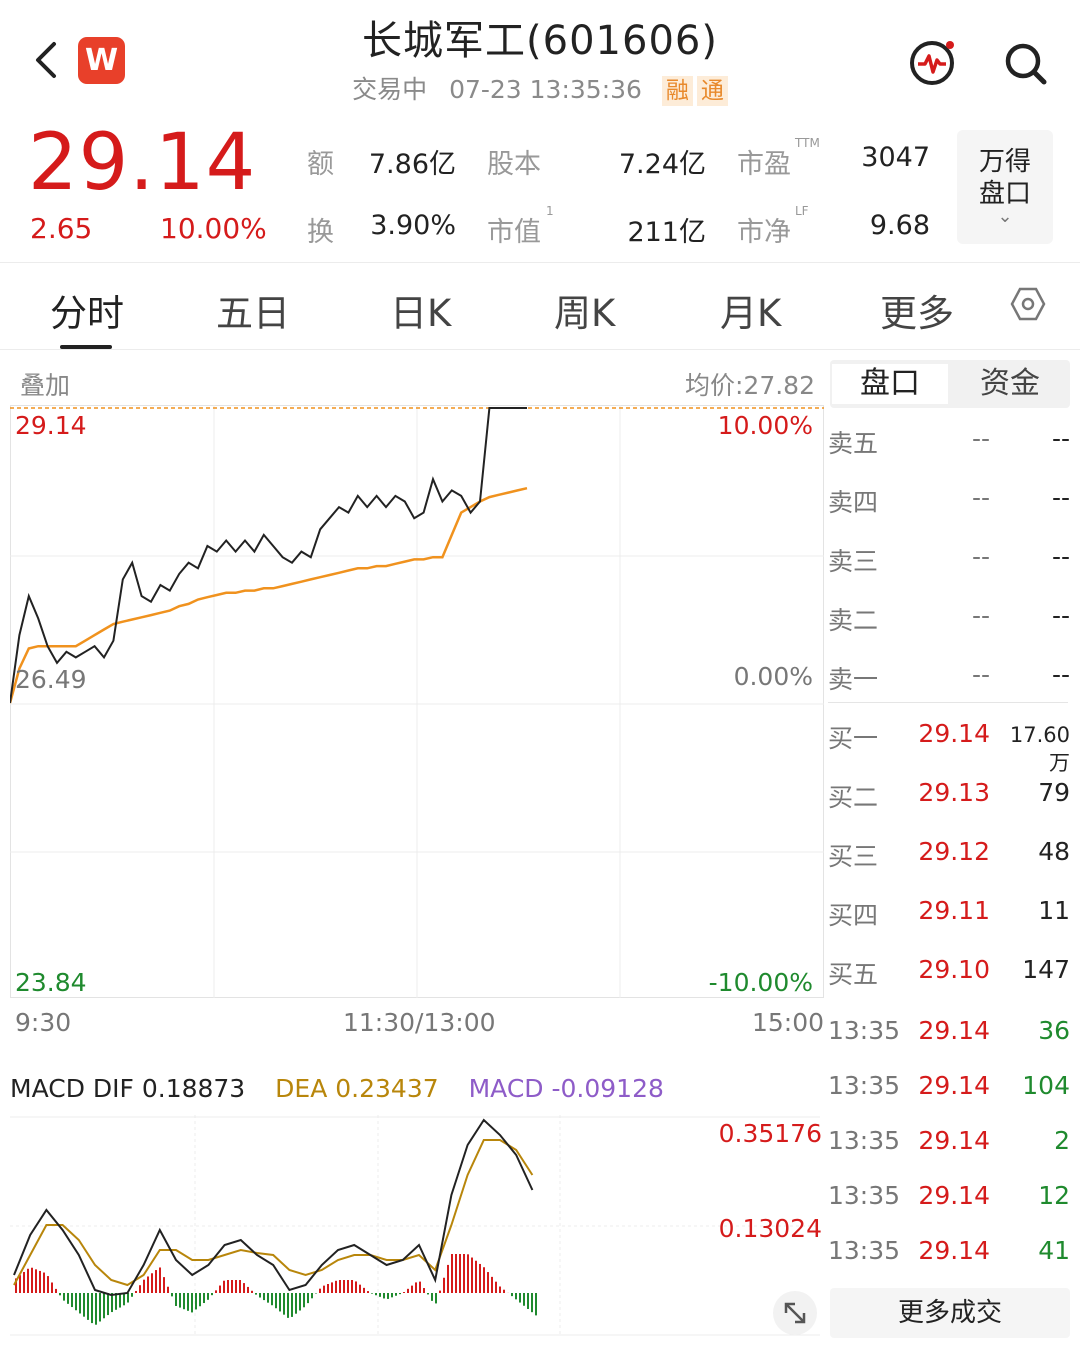  Describe the element at coordinates (1005, 187) in the screenshot. I see `wind-order-book-button: 万得 盘口 ⌄` at that location.